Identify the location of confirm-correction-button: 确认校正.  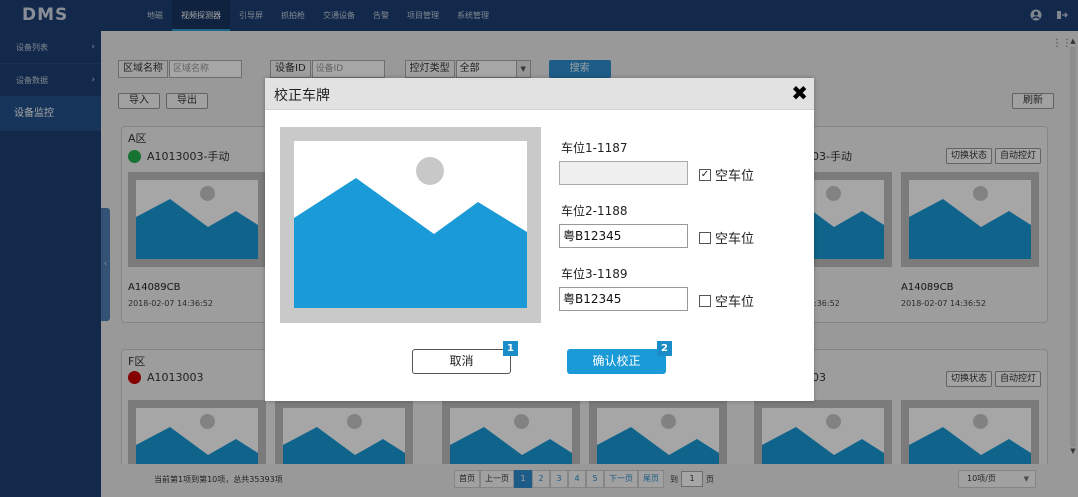
(616, 361).